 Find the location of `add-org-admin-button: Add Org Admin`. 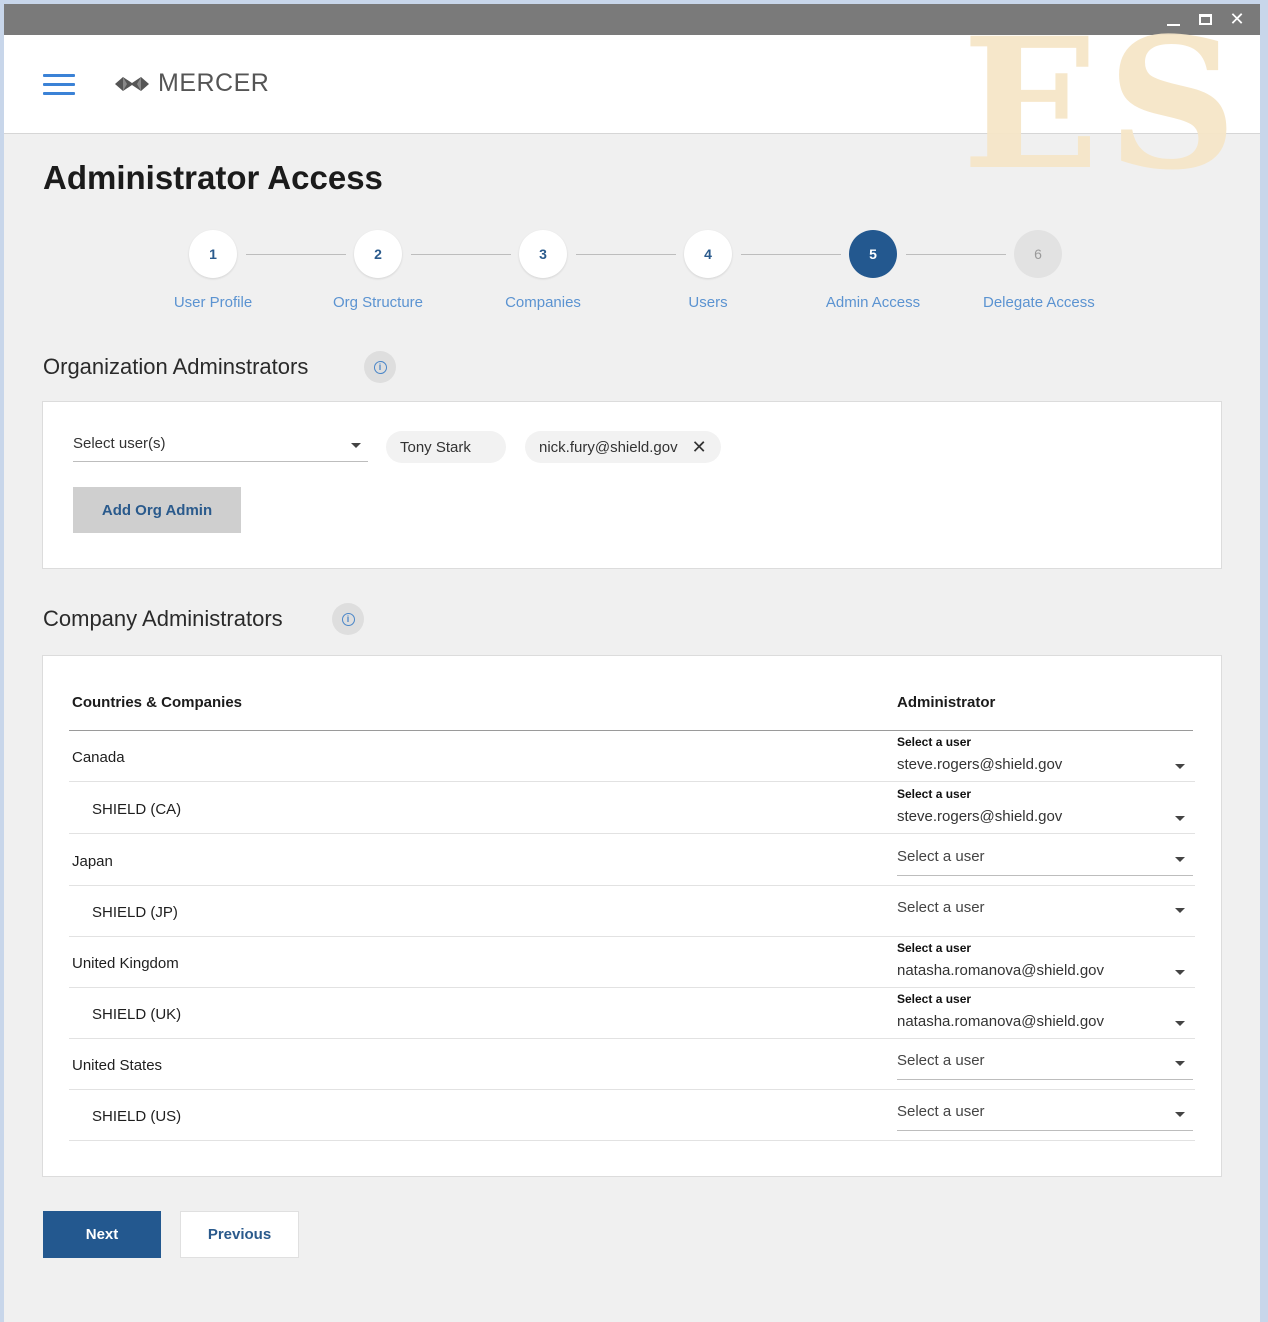

add-org-admin-button: Add Org Admin is located at coordinates (157, 510).